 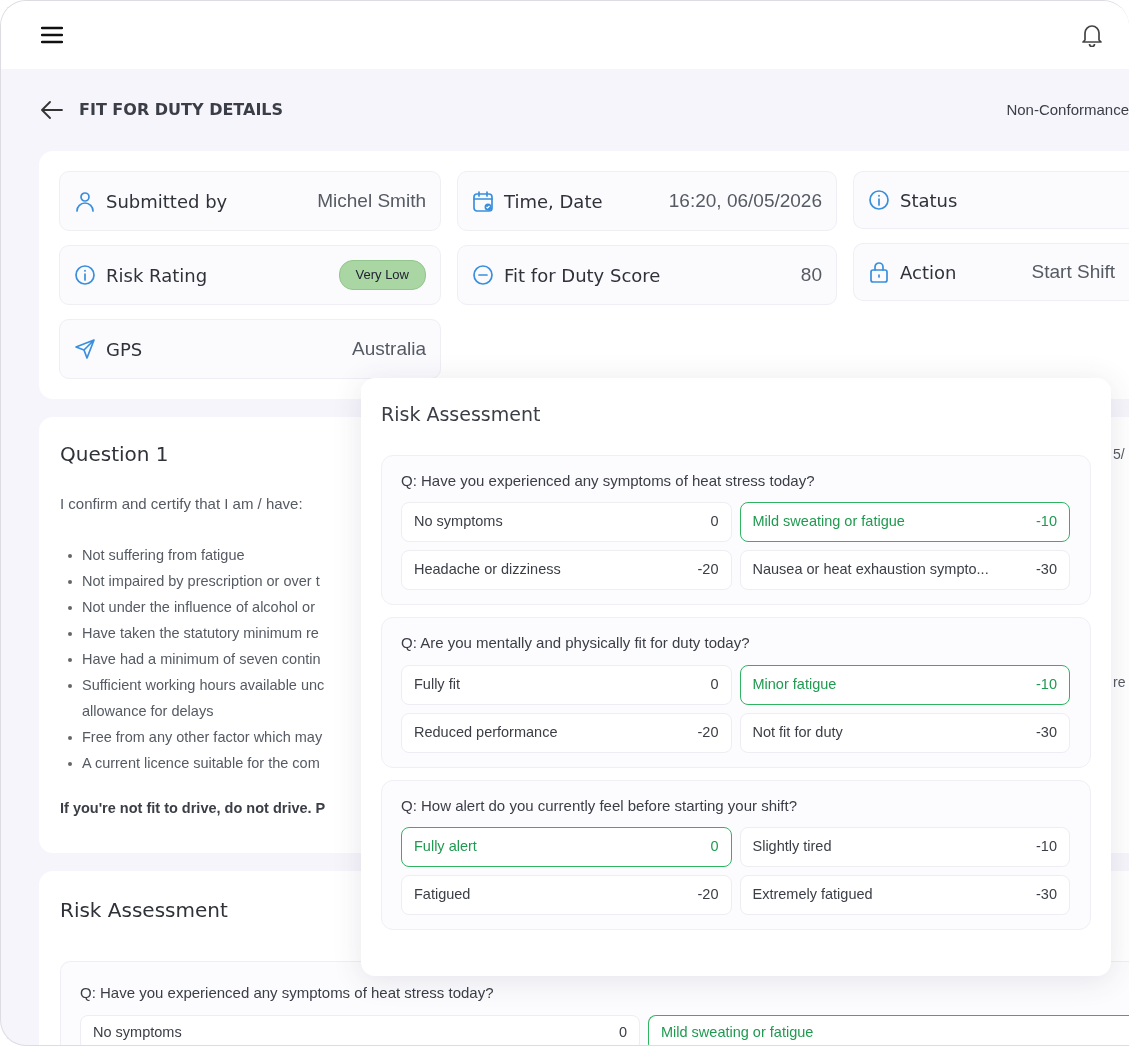 I want to click on date-text: 5/, so click(x=1119, y=454).